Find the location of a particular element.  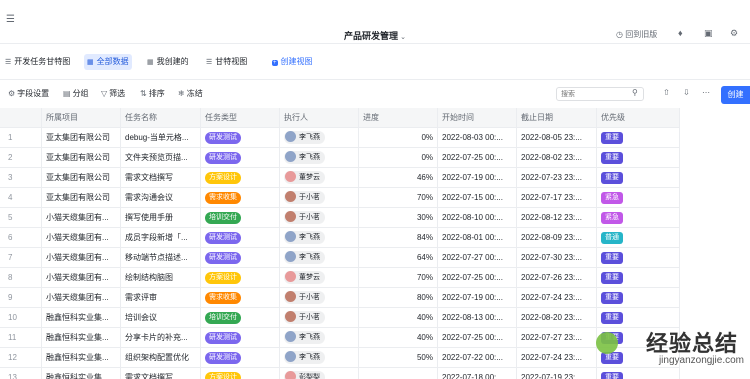

search-input is located at coordinates (600, 94).